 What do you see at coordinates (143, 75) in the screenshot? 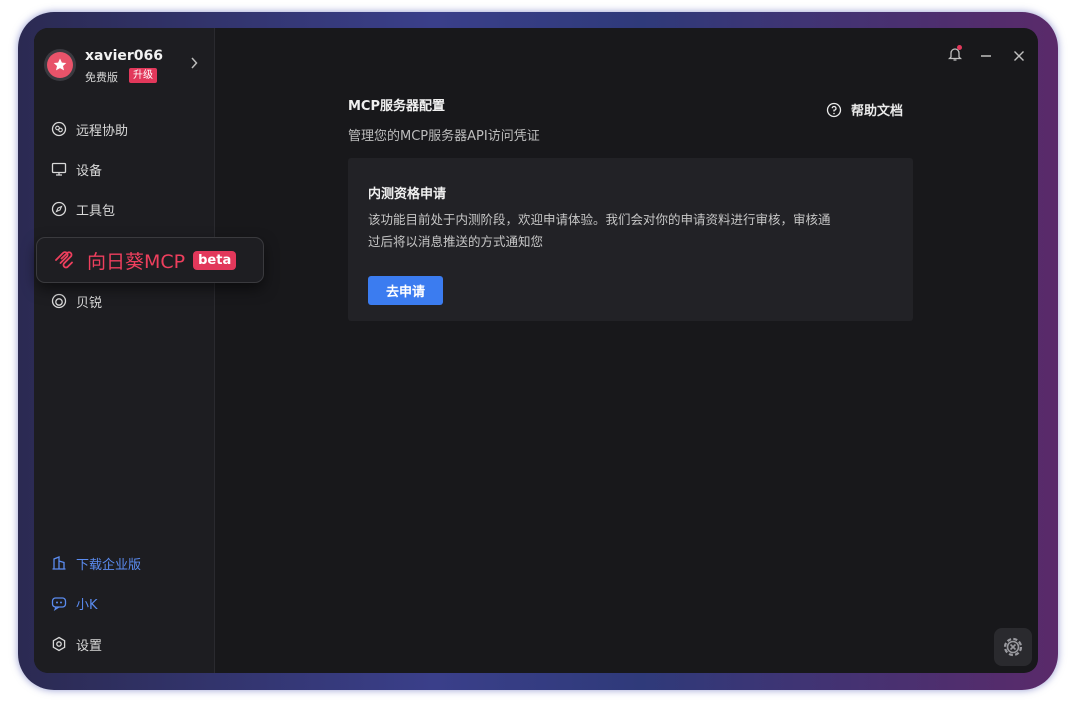
I see `upgrade-badge: 升级` at bounding box center [143, 75].